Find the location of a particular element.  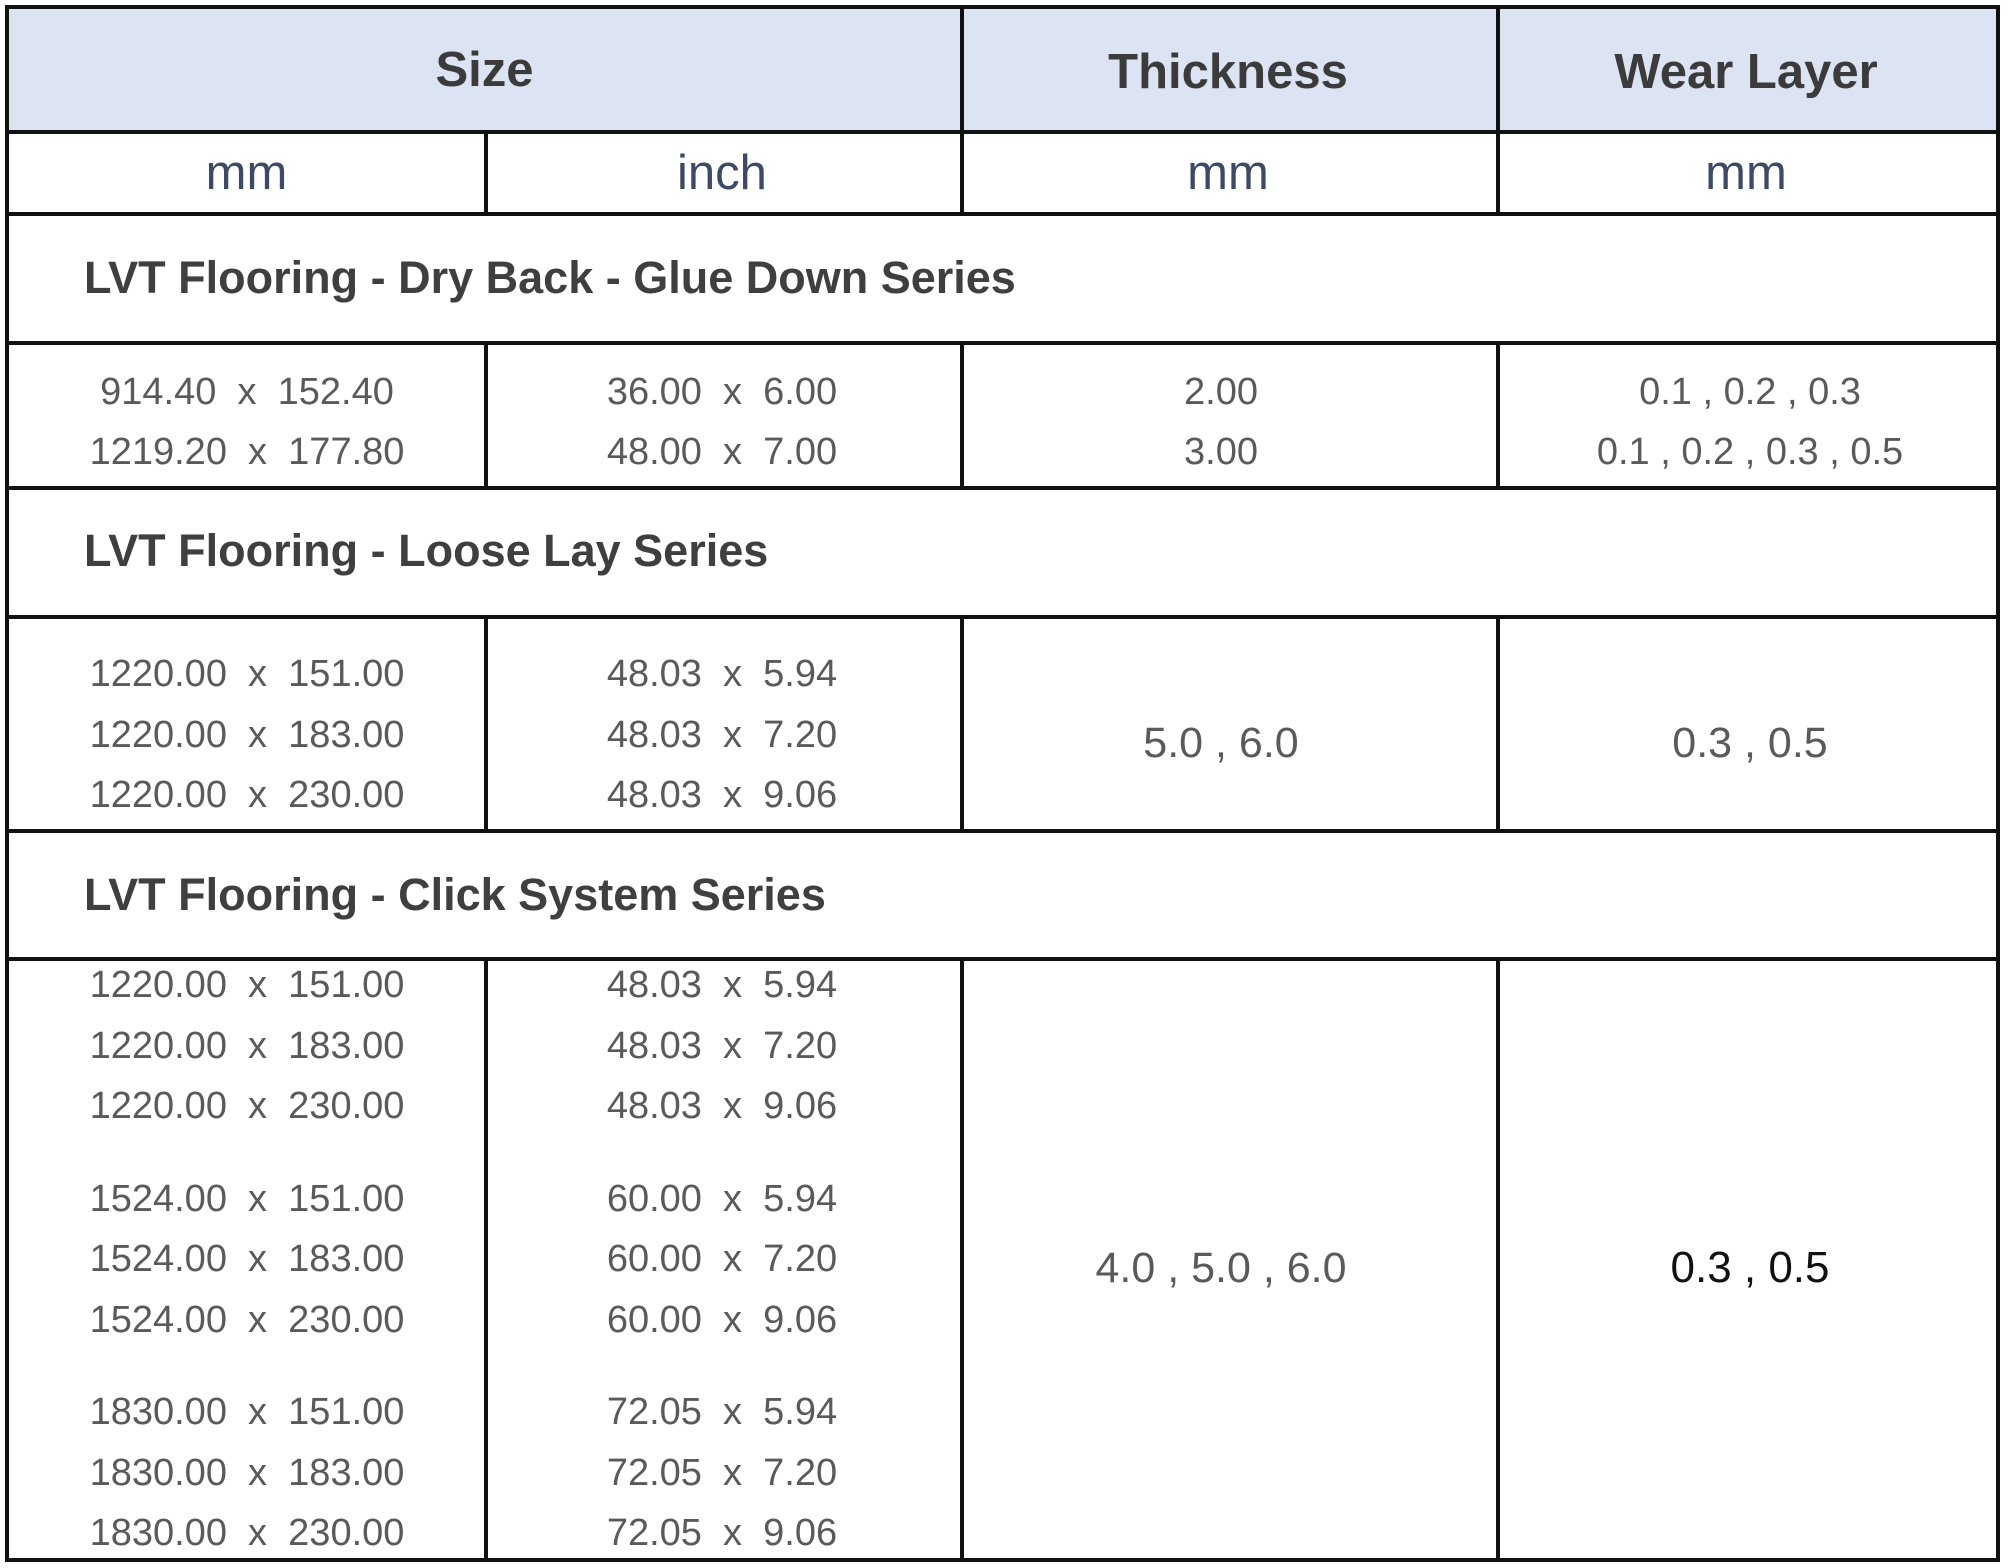

header-size: Size is located at coordinates (484, 69).